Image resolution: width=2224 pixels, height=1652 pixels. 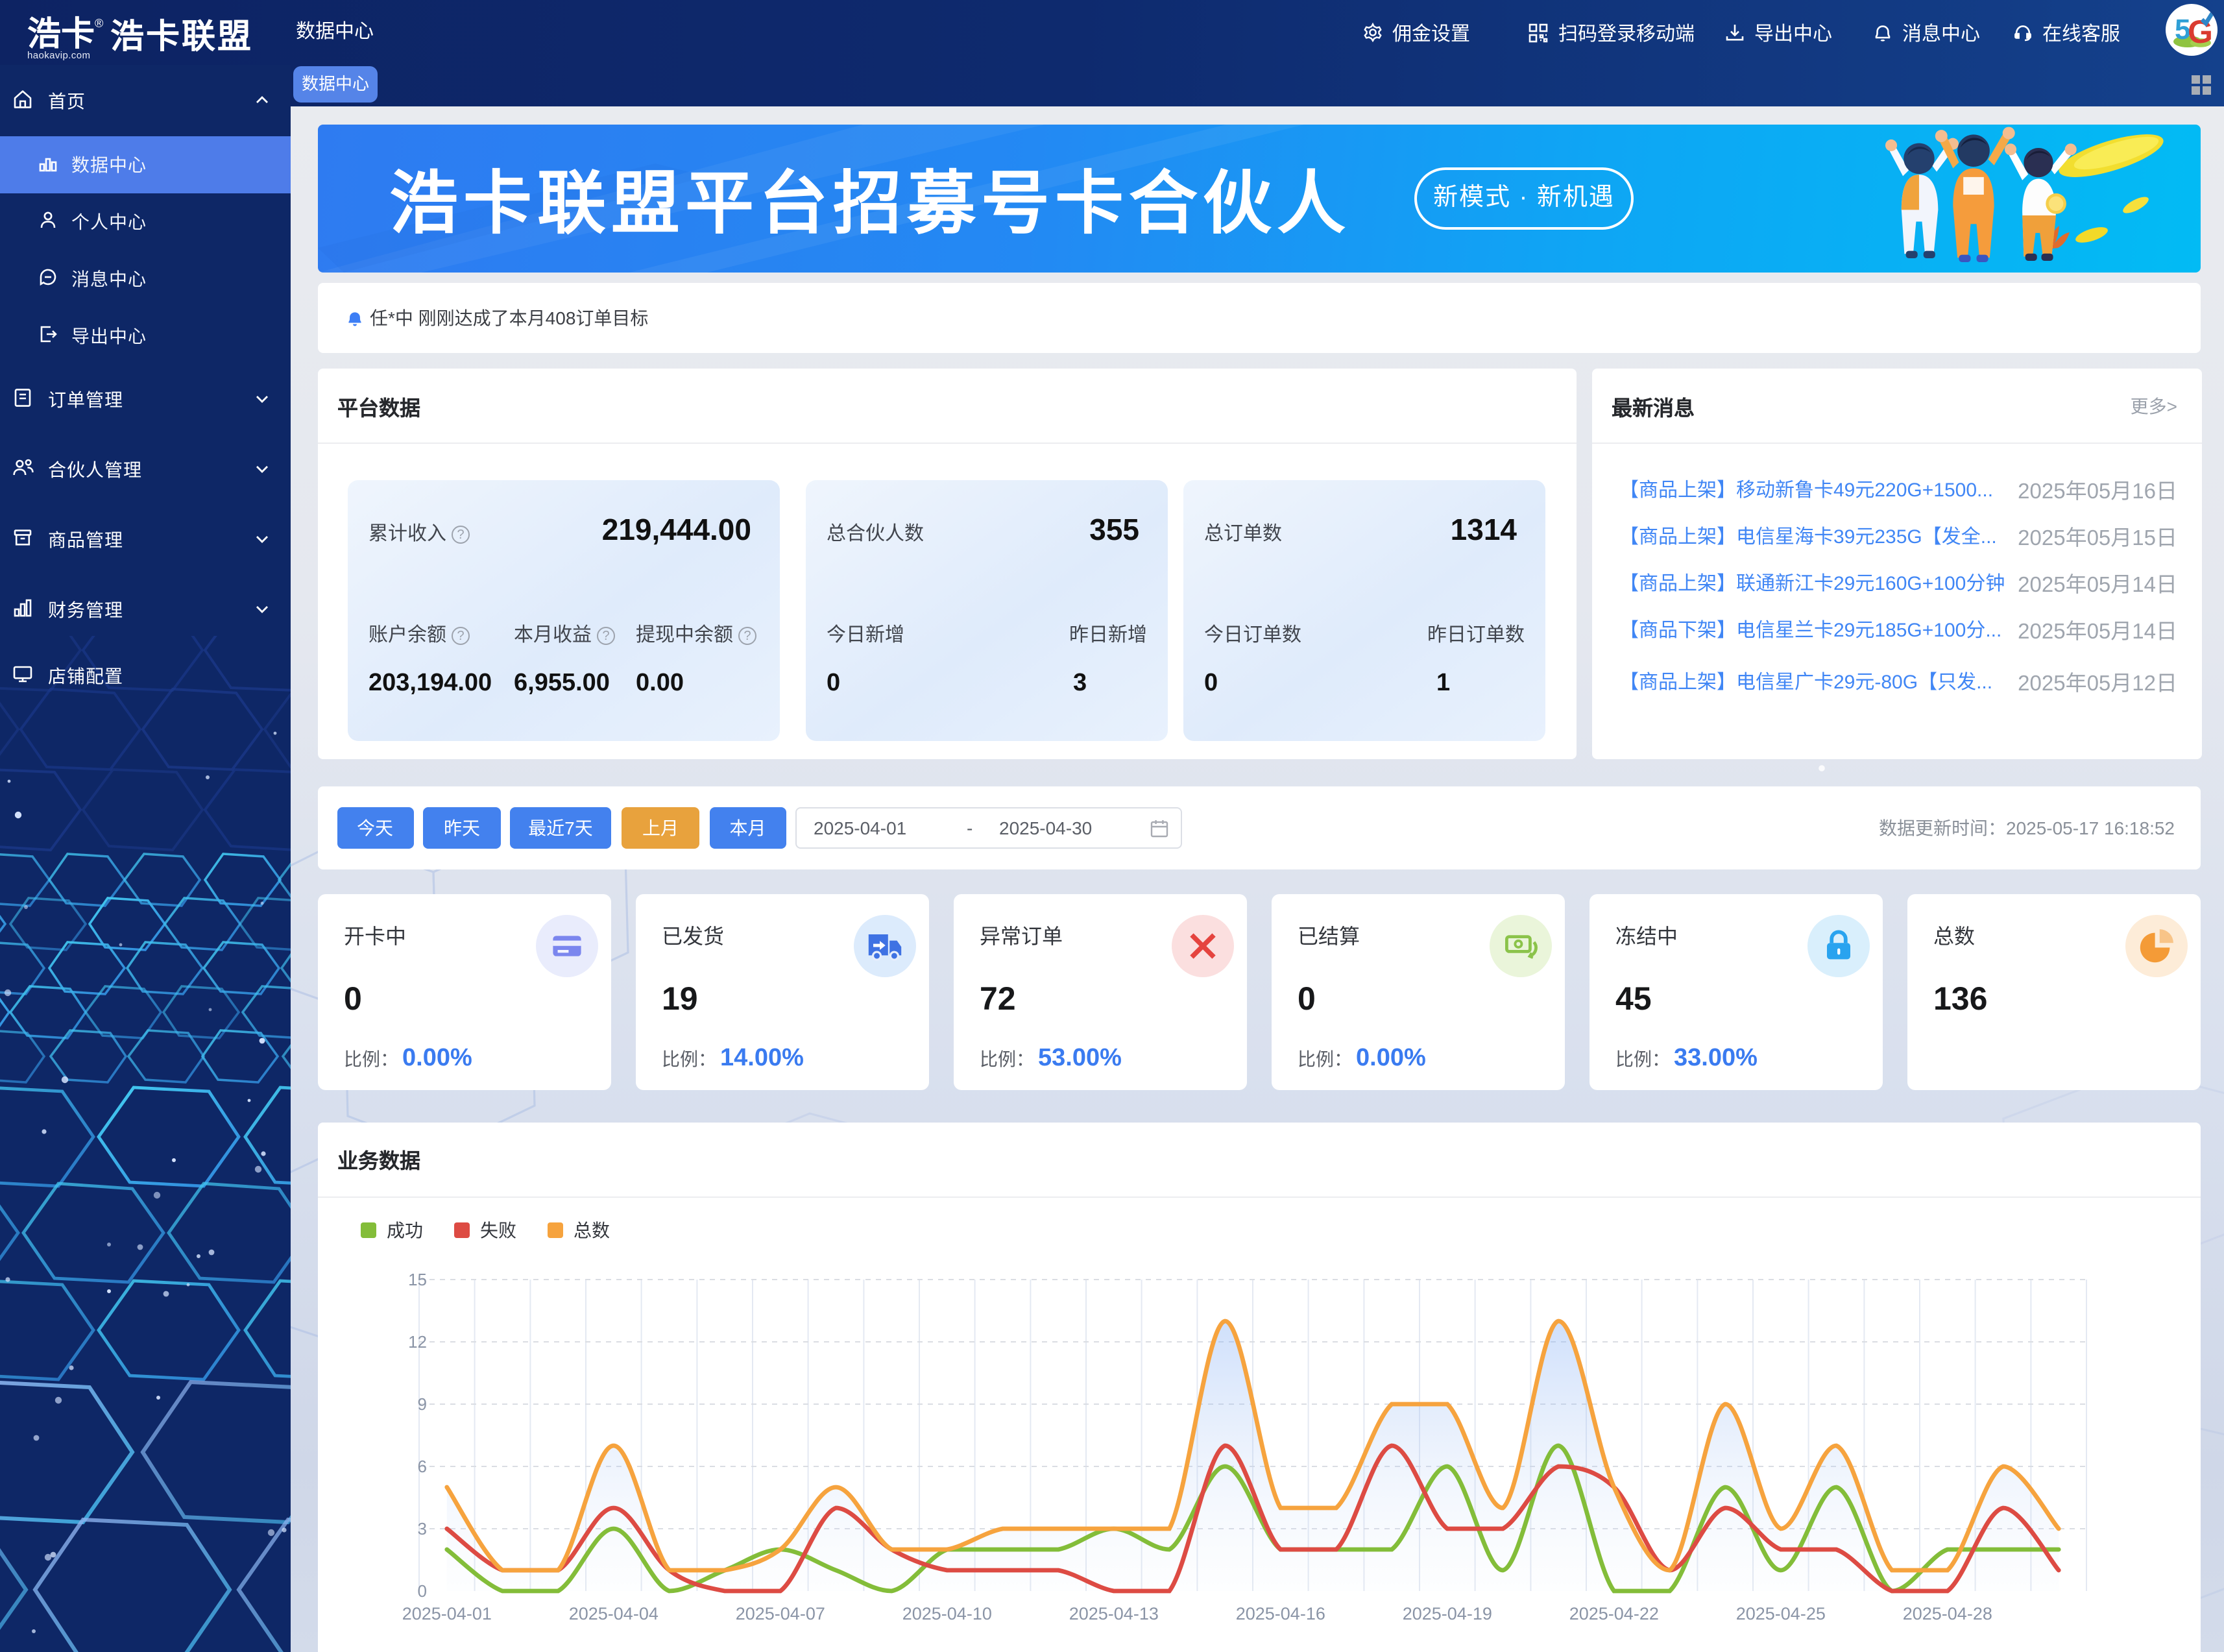 I want to click on svg-text: 3, so click(x=422, y=1528).